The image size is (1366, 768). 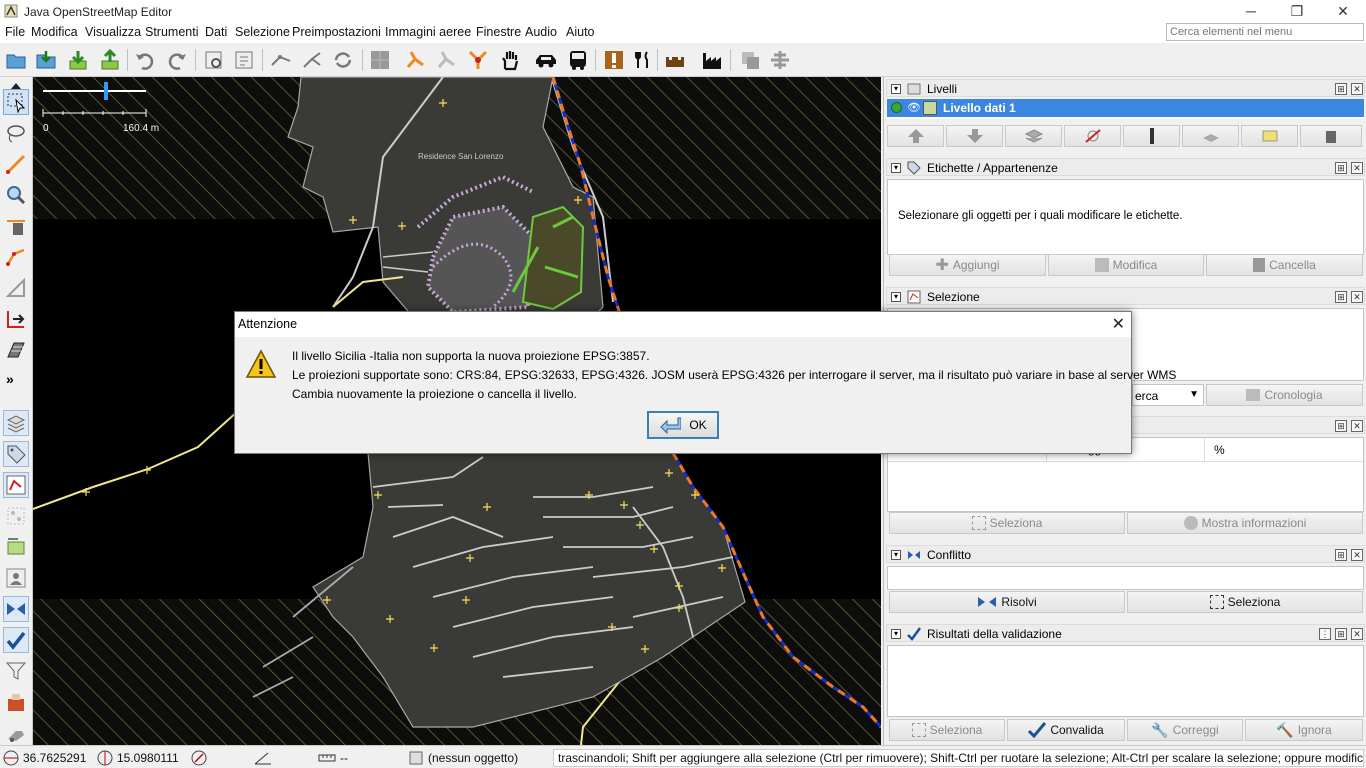 What do you see at coordinates (54, 32) in the screenshot?
I see `menu-modifica: Modifica` at bounding box center [54, 32].